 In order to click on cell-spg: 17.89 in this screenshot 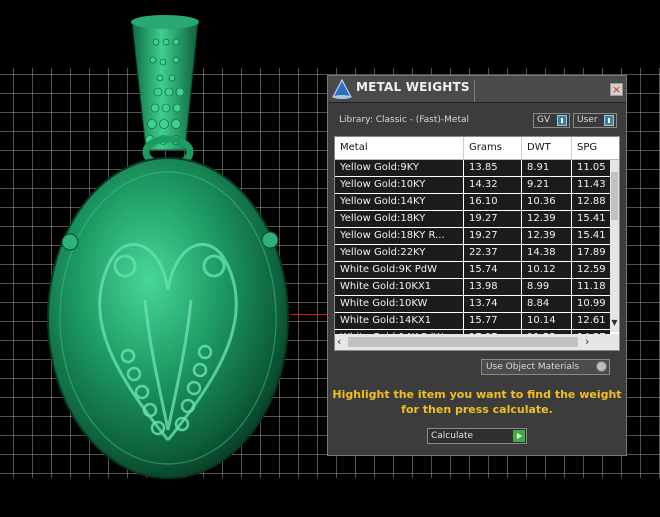, I will do `click(591, 252)`.